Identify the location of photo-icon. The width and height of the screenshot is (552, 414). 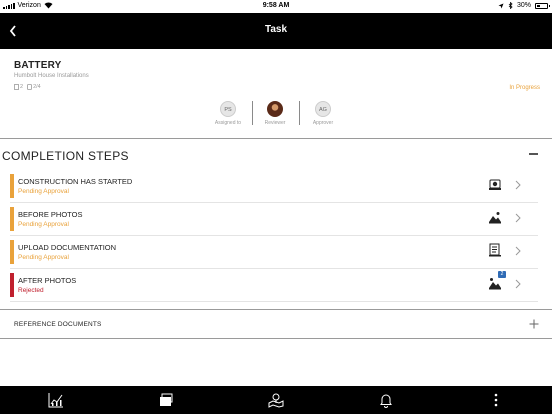
(495, 218).